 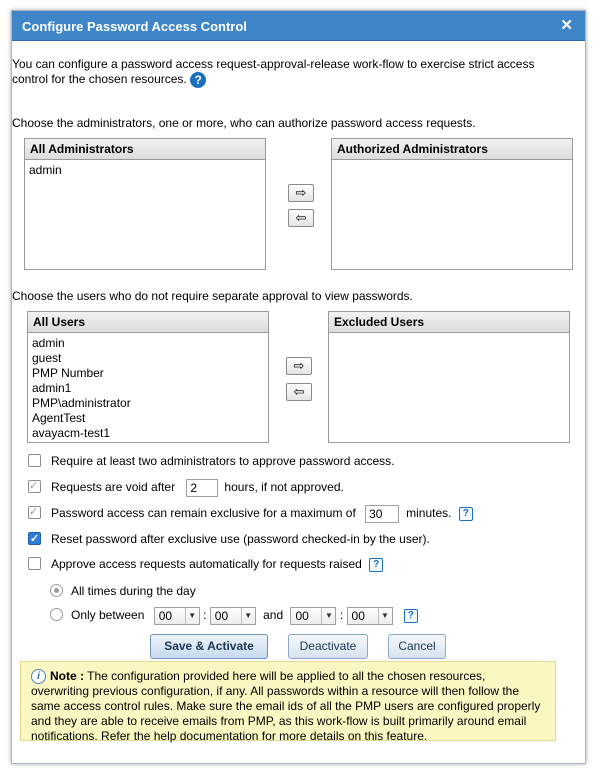 What do you see at coordinates (302, 615) in the screenshot?
I see `end-hour-value: 00` at bounding box center [302, 615].